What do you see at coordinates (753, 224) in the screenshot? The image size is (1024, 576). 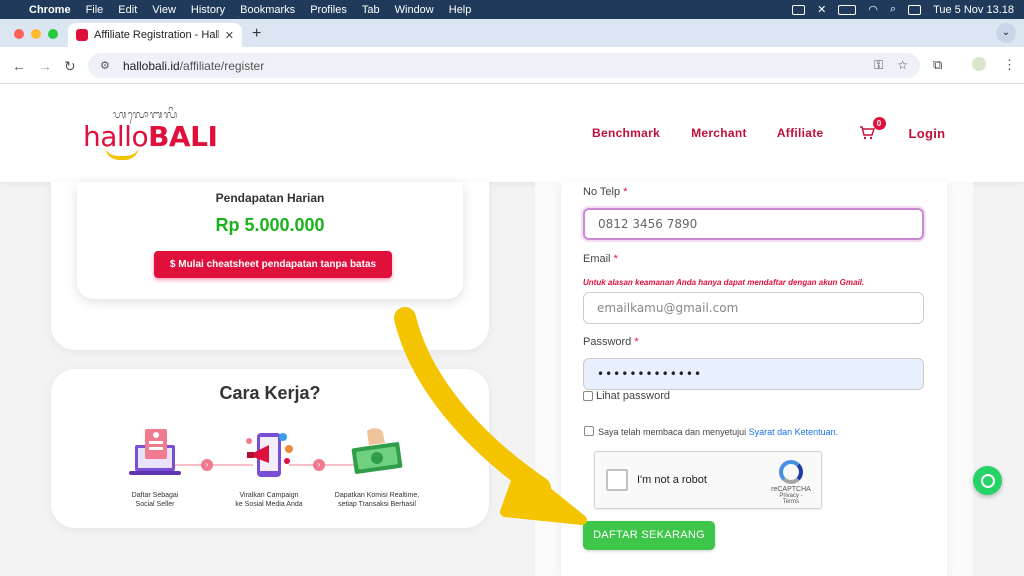 I see `phone-field: 0812 3456 7890` at bounding box center [753, 224].